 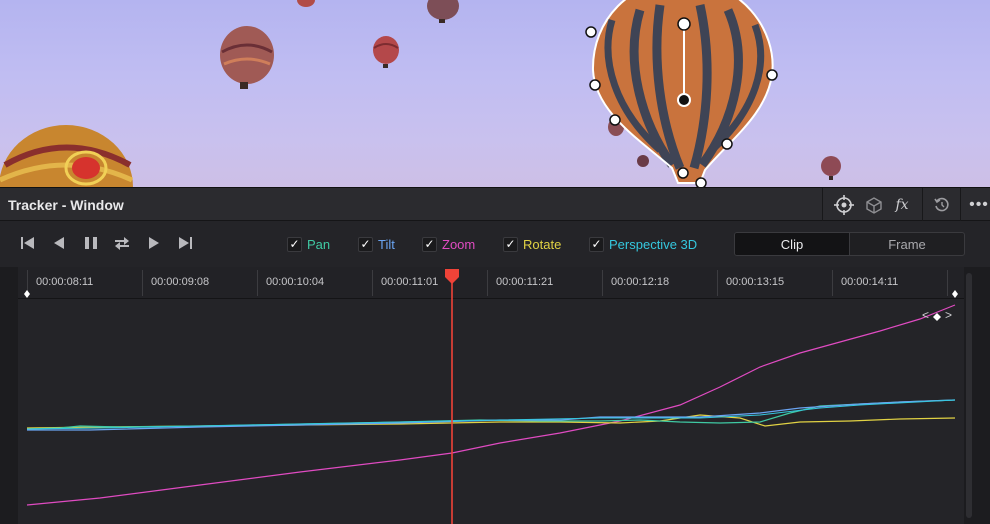 I want to click on balloon-large-left, so click(x=67, y=156).